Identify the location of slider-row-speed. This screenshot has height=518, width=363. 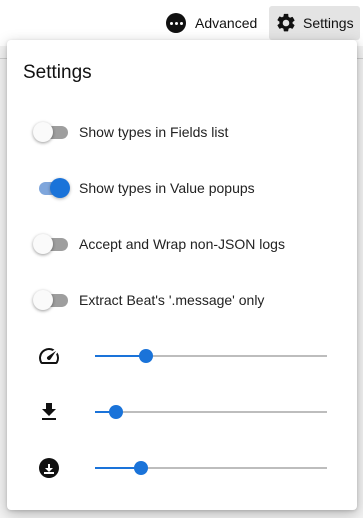
(187, 356).